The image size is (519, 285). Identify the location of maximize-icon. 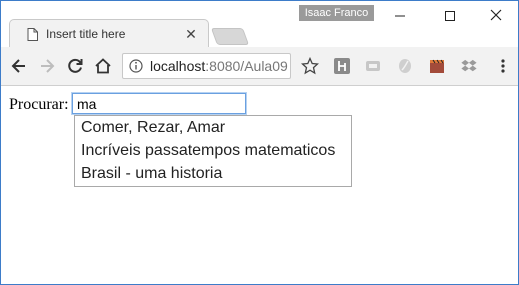
(450, 15).